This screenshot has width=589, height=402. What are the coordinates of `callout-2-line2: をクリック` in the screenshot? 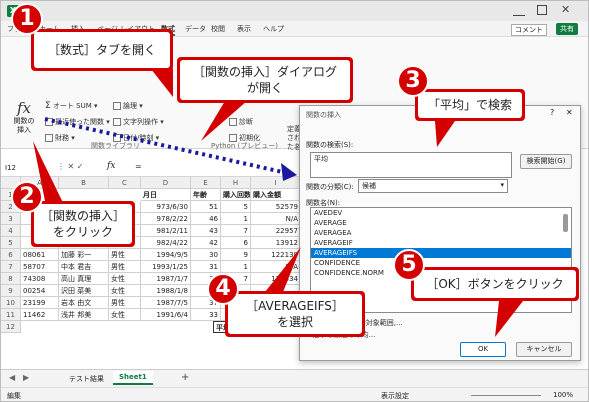 It's located at (82, 232).